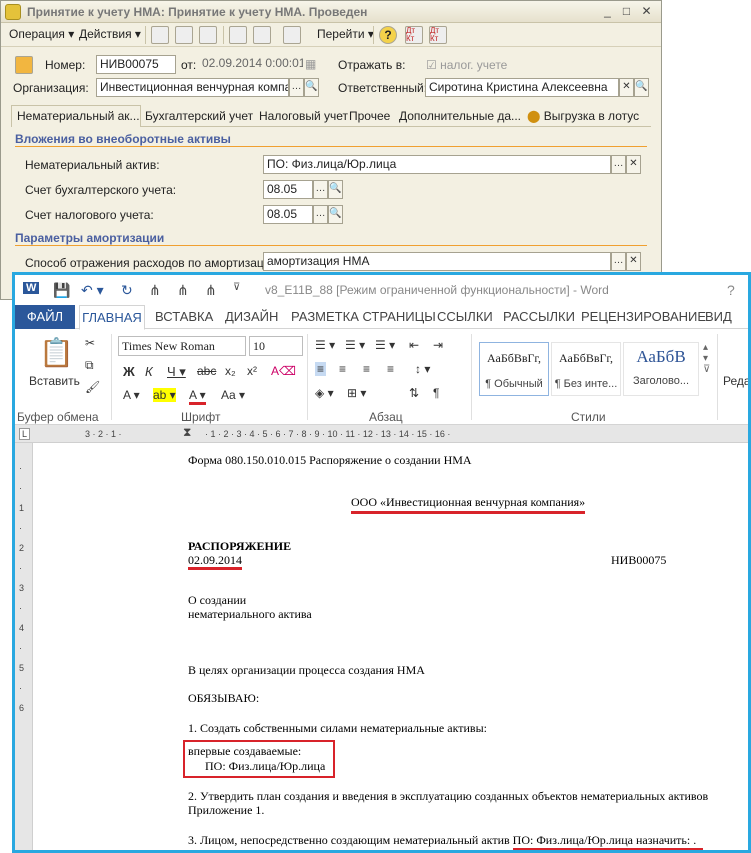  I want to click on acc-search-icon: 🔍, so click(335, 189).